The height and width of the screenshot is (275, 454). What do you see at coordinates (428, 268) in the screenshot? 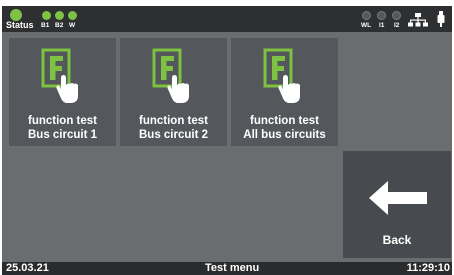
I see `footer-time: 11:29:10` at bounding box center [428, 268].